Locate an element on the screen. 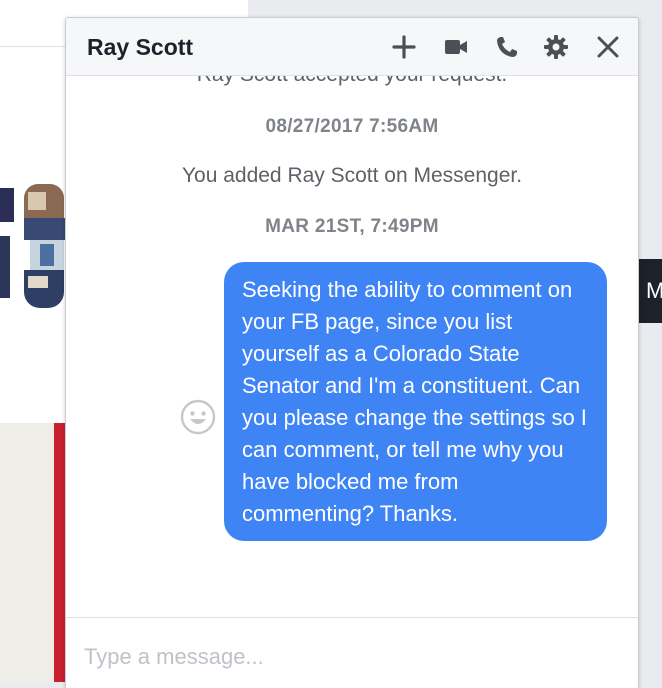 The width and height of the screenshot is (662, 688). message-input is located at coordinates (344, 657).